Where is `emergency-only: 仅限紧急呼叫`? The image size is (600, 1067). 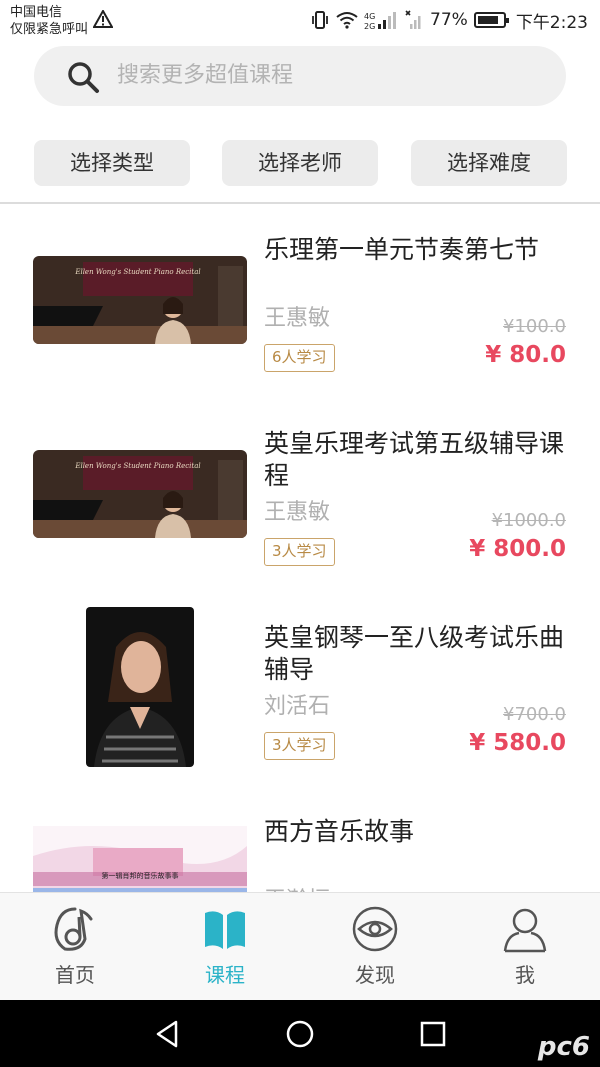
emergency-only: 仅限紧急呼叫 is located at coordinates (49, 29).